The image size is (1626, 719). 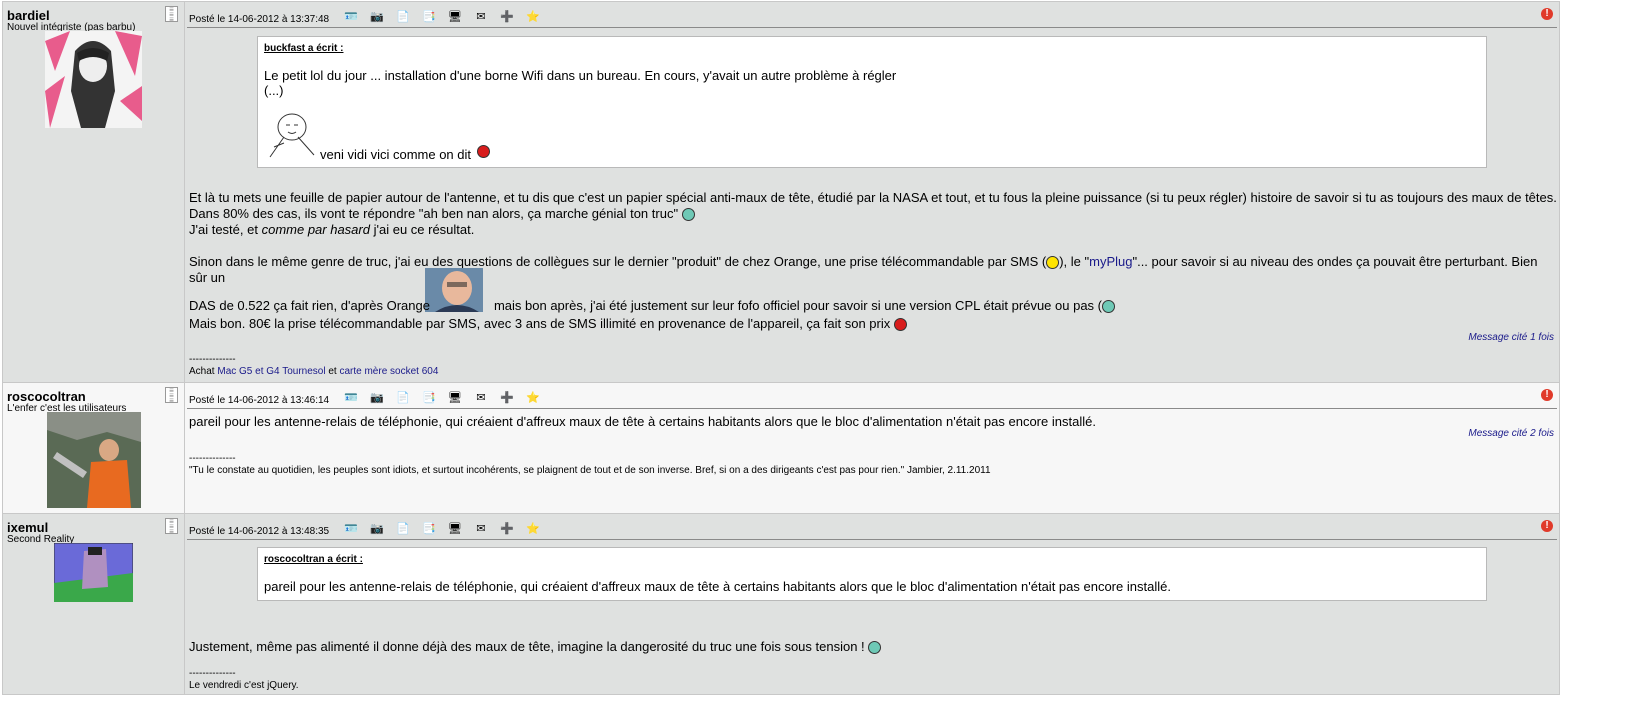 What do you see at coordinates (94, 604) in the screenshot?
I see `author-panel: ixemul Second Reality ≡ ≡ ≡` at bounding box center [94, 604].